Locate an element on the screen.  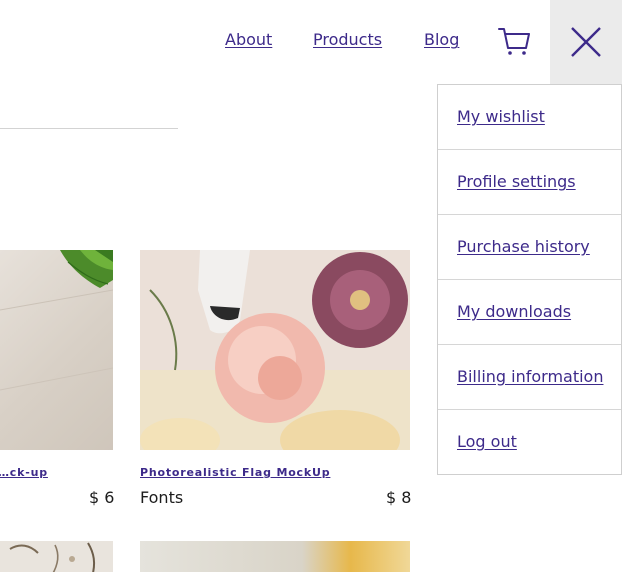
product-price: $ 6 is located at coordinates (102, 497).